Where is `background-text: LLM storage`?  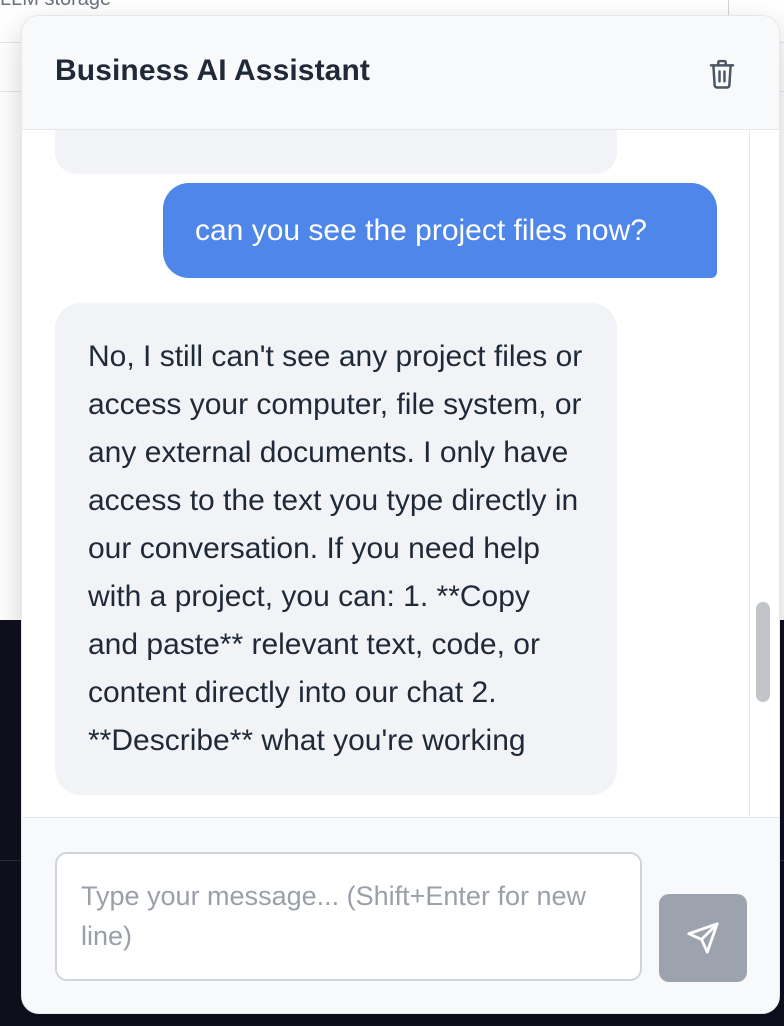 background-text: LLM storage is located at coordinates (55, 5).